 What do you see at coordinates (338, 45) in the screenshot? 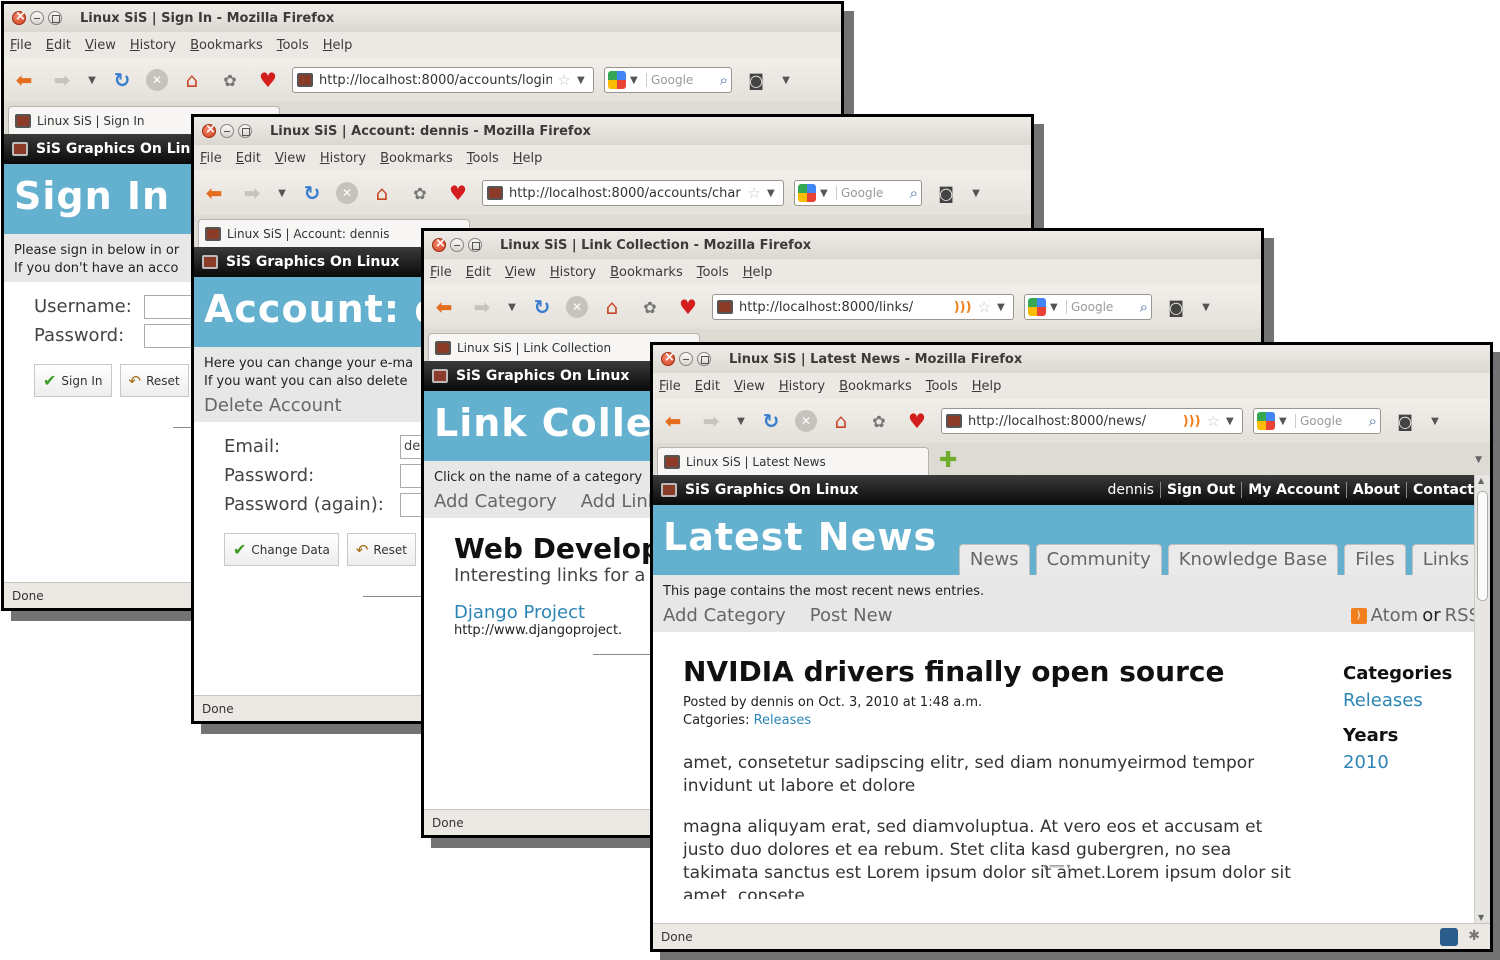
I see `menu-help: Help` at bounding box center [338, 45].